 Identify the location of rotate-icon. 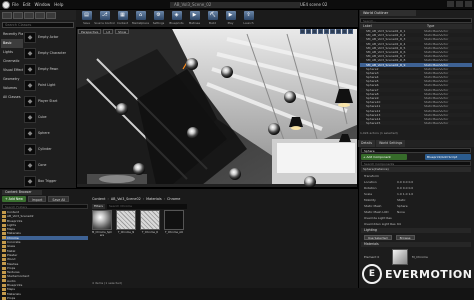
(308, 31).